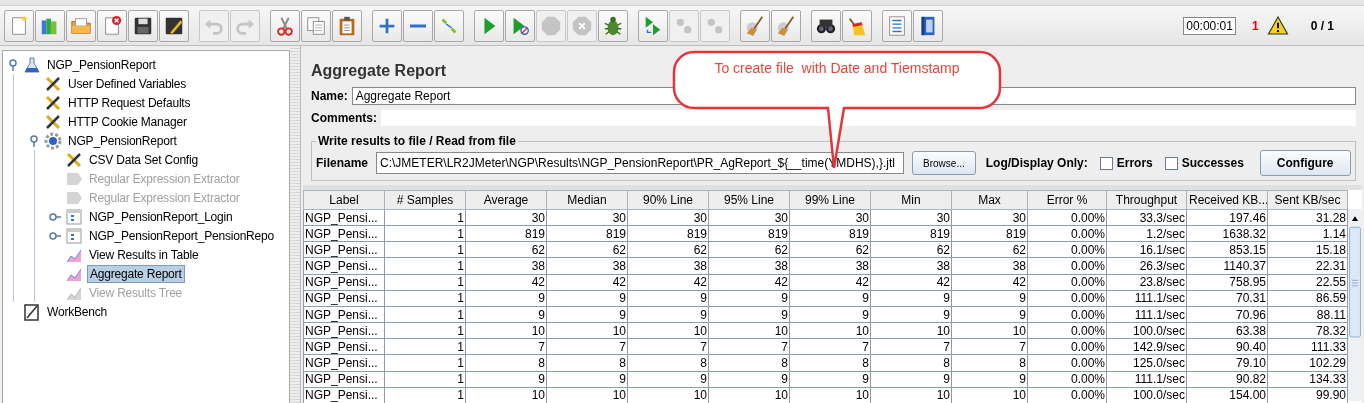  I want to click on table-cell: 142.9/sec, so click(1146, 346).